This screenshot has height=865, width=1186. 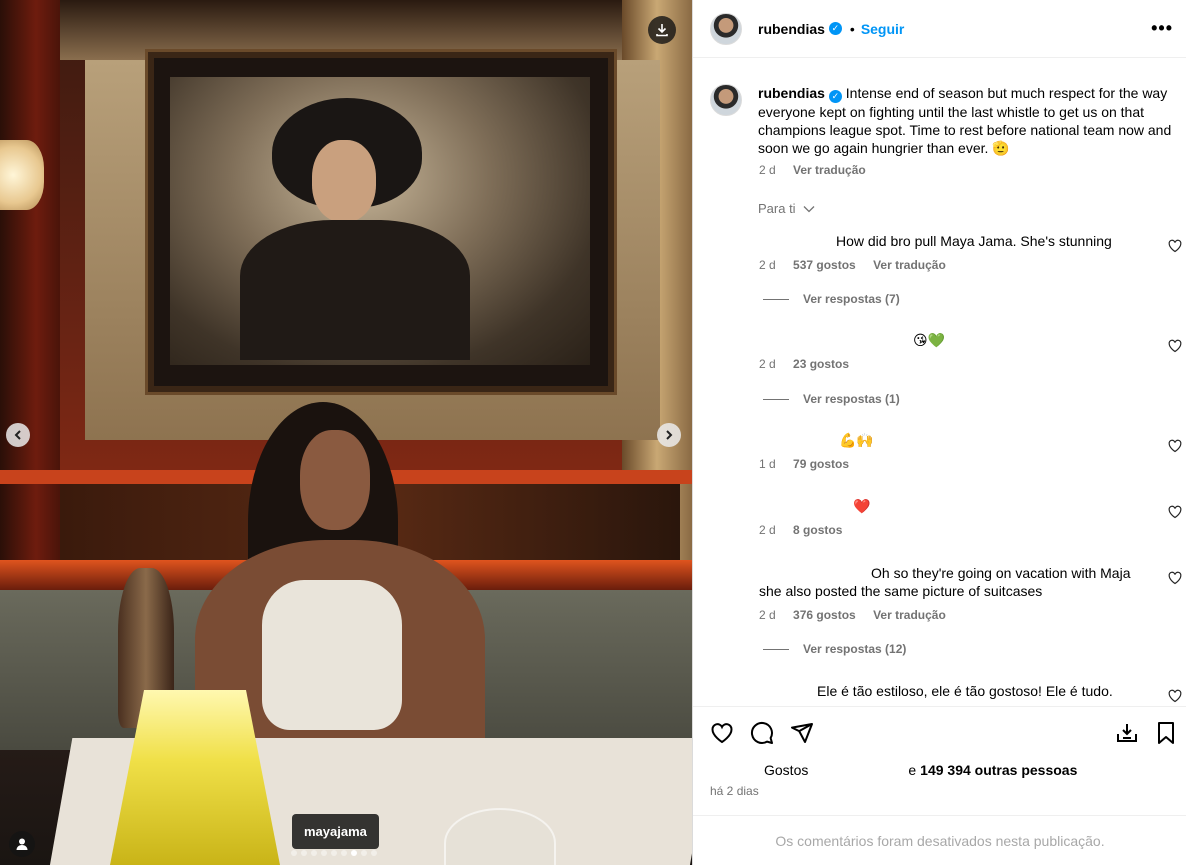 I want to click on save-download-icon, so click(x=1127, y=733).